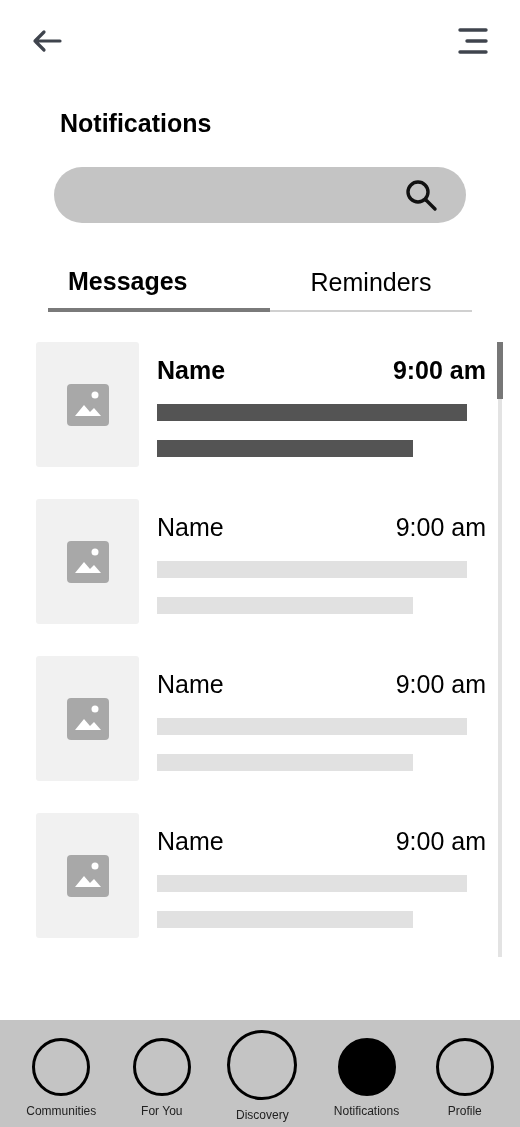 The image size is (520, 1127). What do you see at coordinates (159, 287) in the screenshot?
I see `tab: Messages` at bounding box center [159, 287].